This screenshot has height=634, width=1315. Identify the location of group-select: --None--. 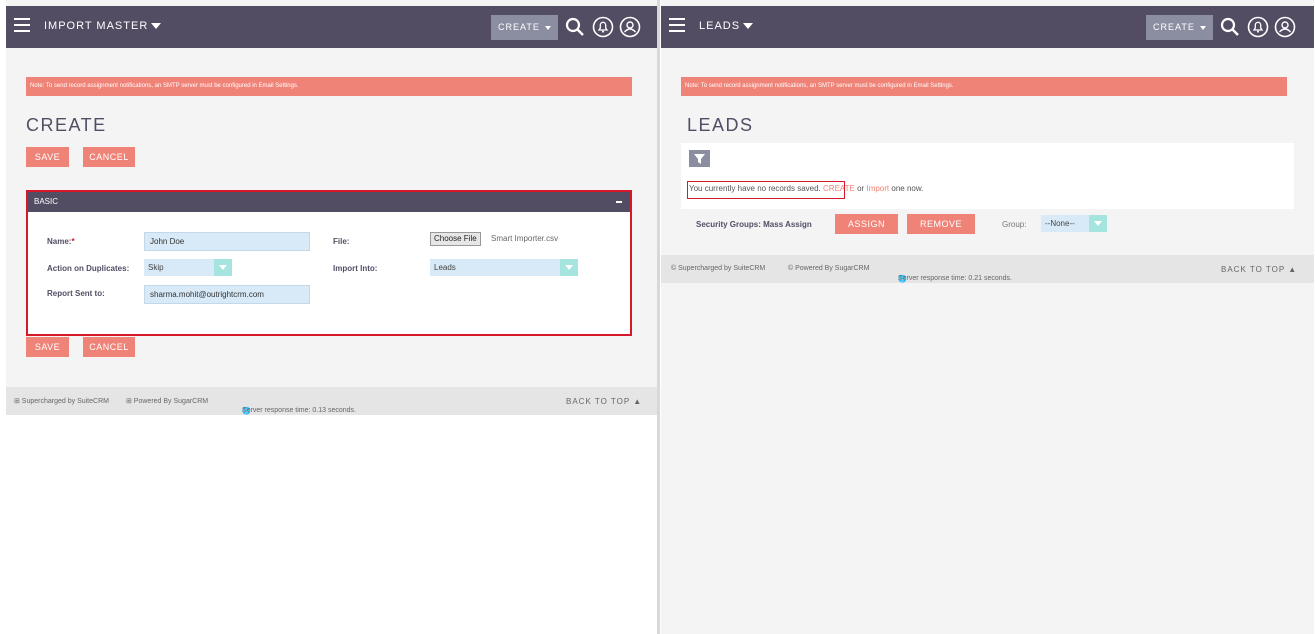
(1074, 223).